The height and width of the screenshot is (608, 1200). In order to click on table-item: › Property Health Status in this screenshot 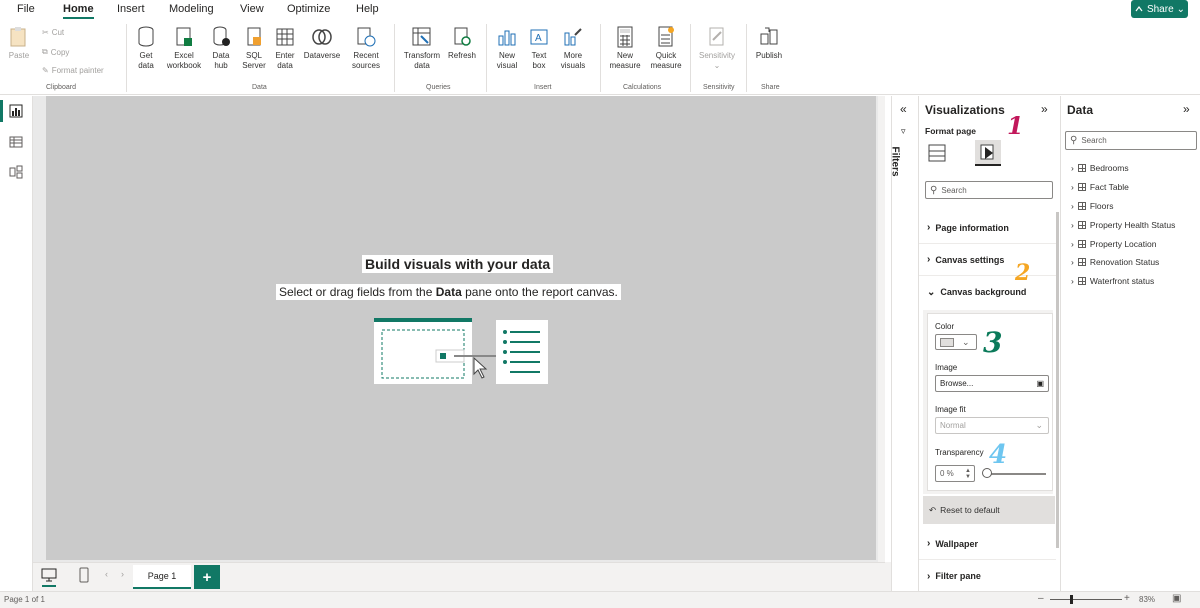, I will do `click(1123, 225)`.